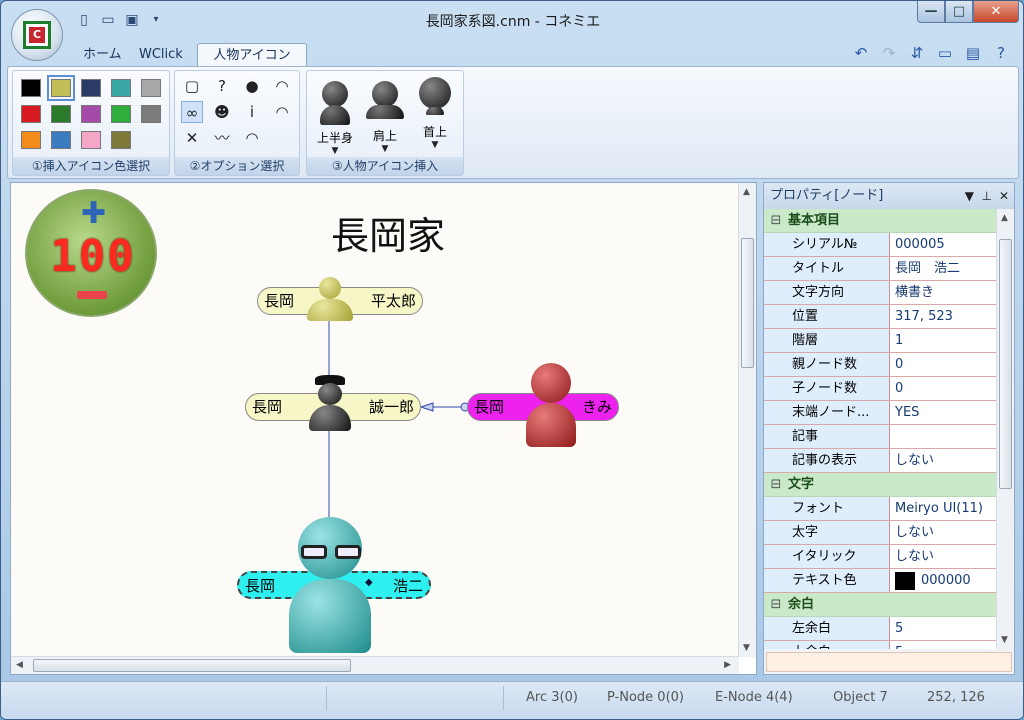  Describe the element at coordinates (880, 629) in the screenshot. I see `property-row: 左余白 5` at that location.